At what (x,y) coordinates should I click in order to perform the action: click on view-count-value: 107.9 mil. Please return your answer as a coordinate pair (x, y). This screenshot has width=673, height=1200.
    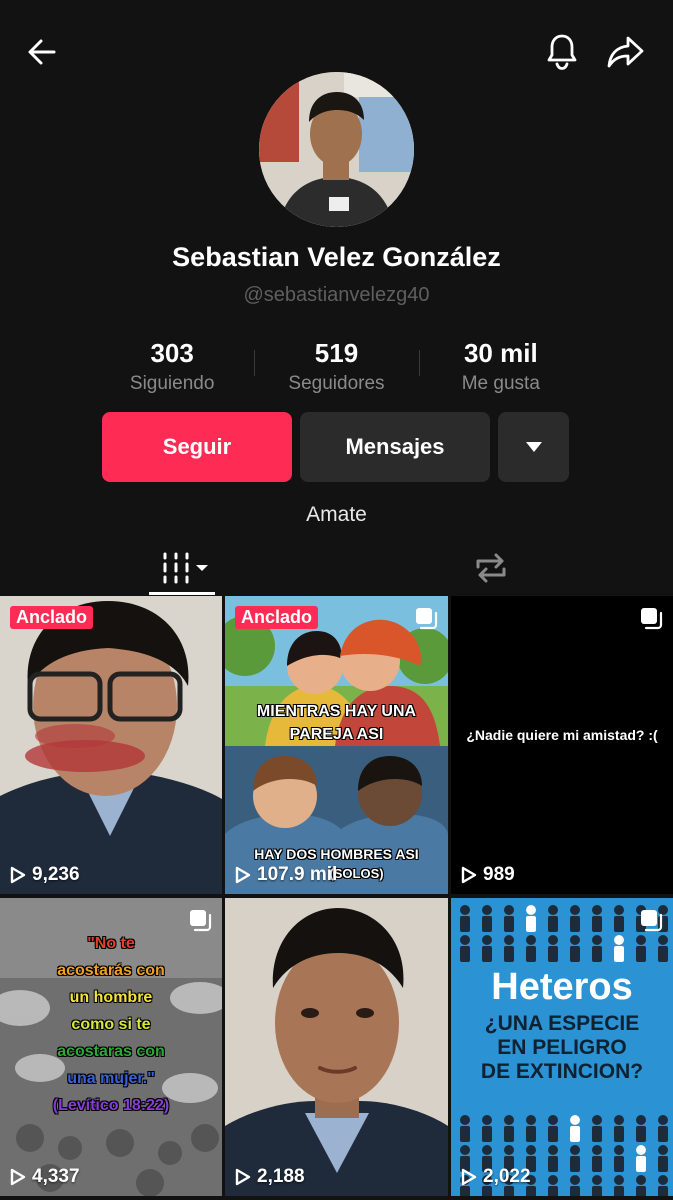
    Looking at the image, I should click on (297, 874).